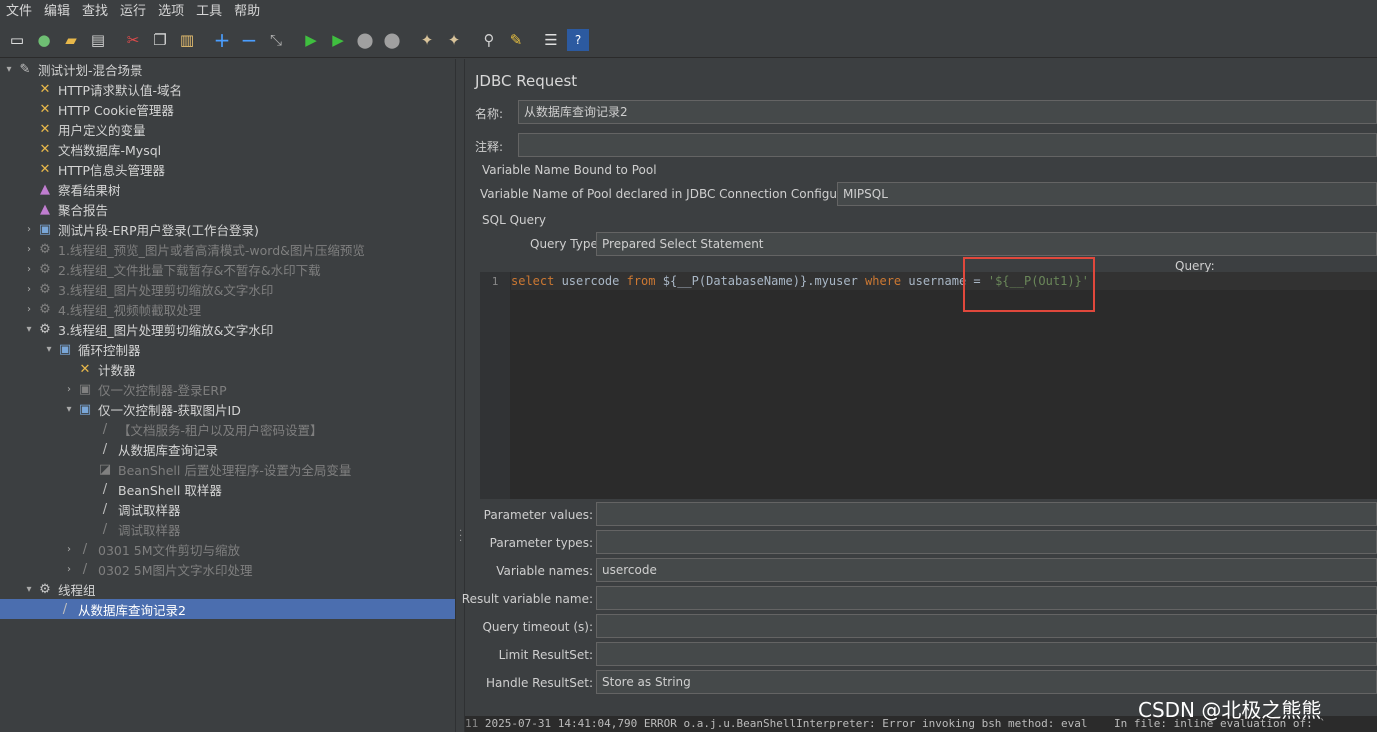  I want to click on splitter-grip-icon: · · ·, so click(460, 537).